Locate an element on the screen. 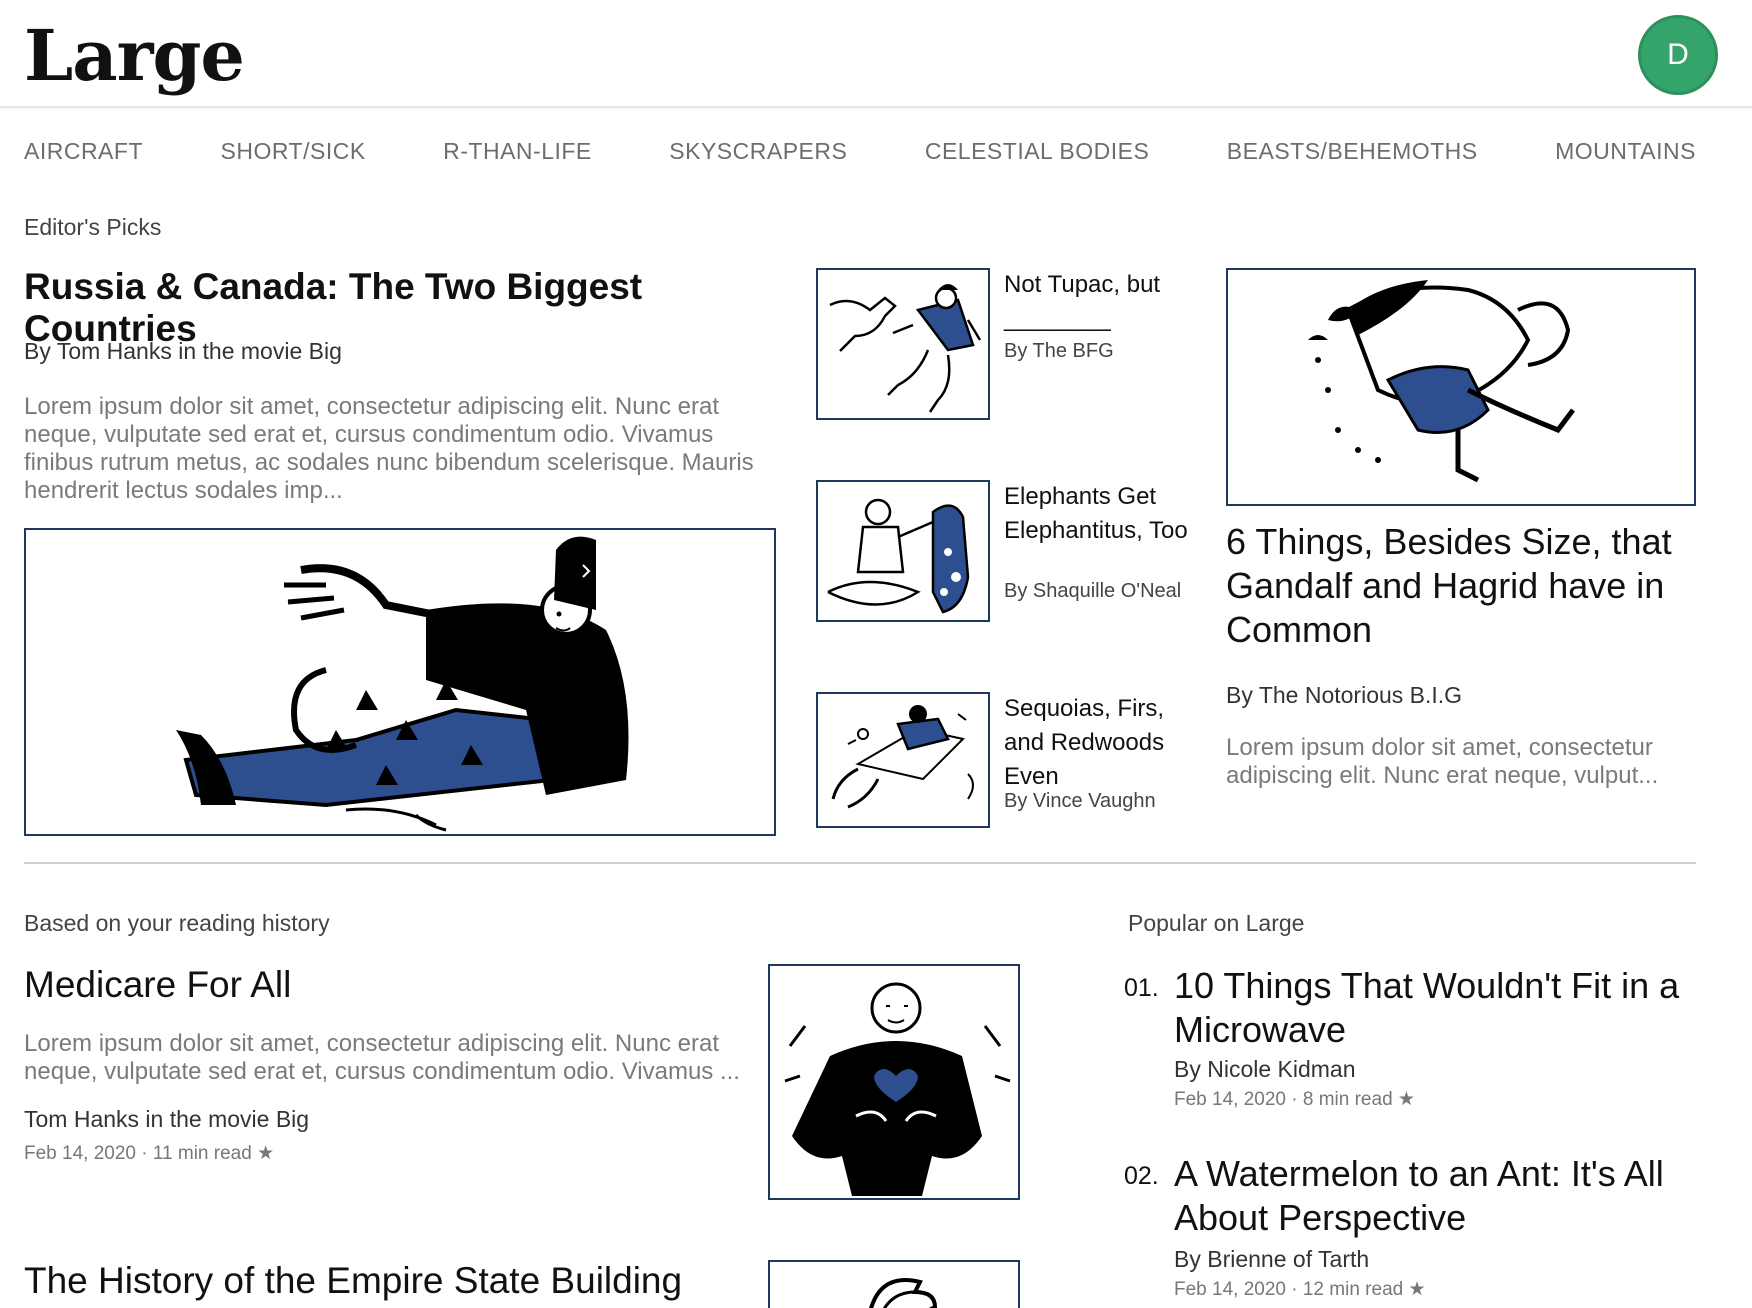 This screenshot has width=1752, height=1308. side-article-title: Sequoias, Firs, and Redwoods Even is located at coordinates (1096, 743).